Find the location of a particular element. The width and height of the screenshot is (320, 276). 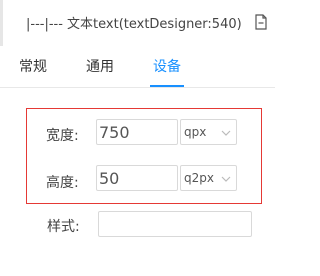

tab-bar: 常规 通用 设备 is located at coordinates (137, 67).